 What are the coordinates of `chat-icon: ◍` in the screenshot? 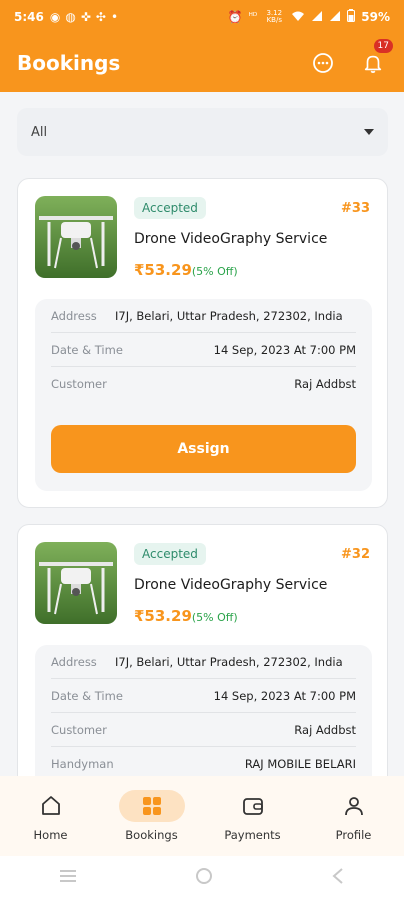 It's located at (70, 17).